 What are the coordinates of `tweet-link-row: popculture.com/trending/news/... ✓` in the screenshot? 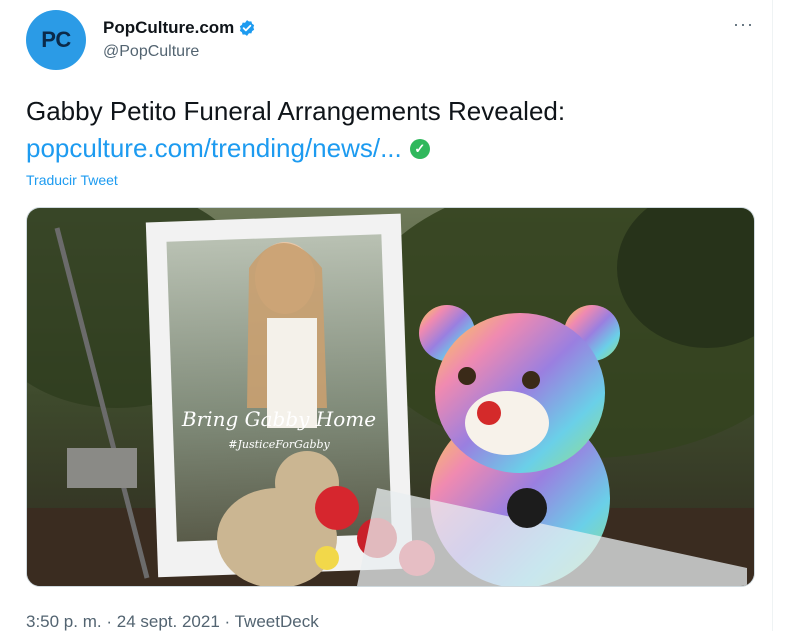 It's located at (228, 148).